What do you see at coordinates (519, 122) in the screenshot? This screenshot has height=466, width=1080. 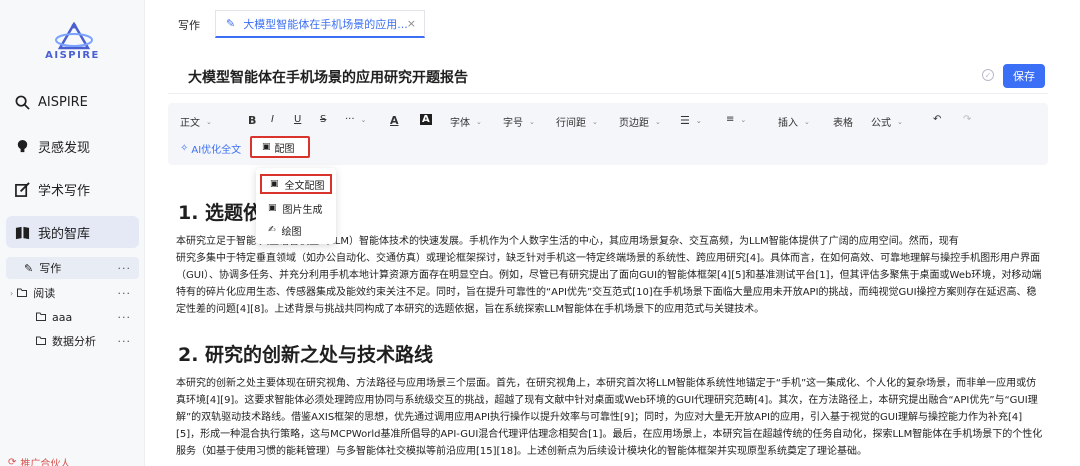 I see `font-size-select: 字号 ⌄` at bounding box center [519, 122].